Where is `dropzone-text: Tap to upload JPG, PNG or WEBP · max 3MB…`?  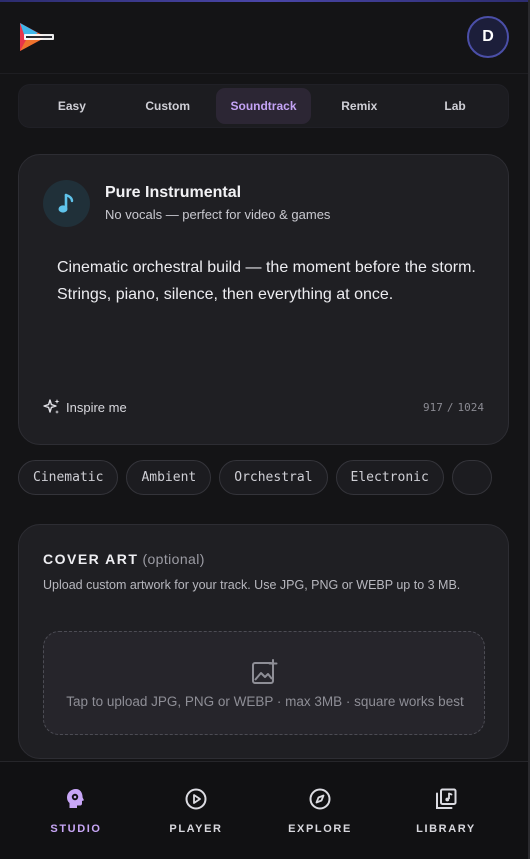
dropzone-text: Tap to upload JPG, PNG or WEBP · max 3MB… is located at coordinates (265, 701).